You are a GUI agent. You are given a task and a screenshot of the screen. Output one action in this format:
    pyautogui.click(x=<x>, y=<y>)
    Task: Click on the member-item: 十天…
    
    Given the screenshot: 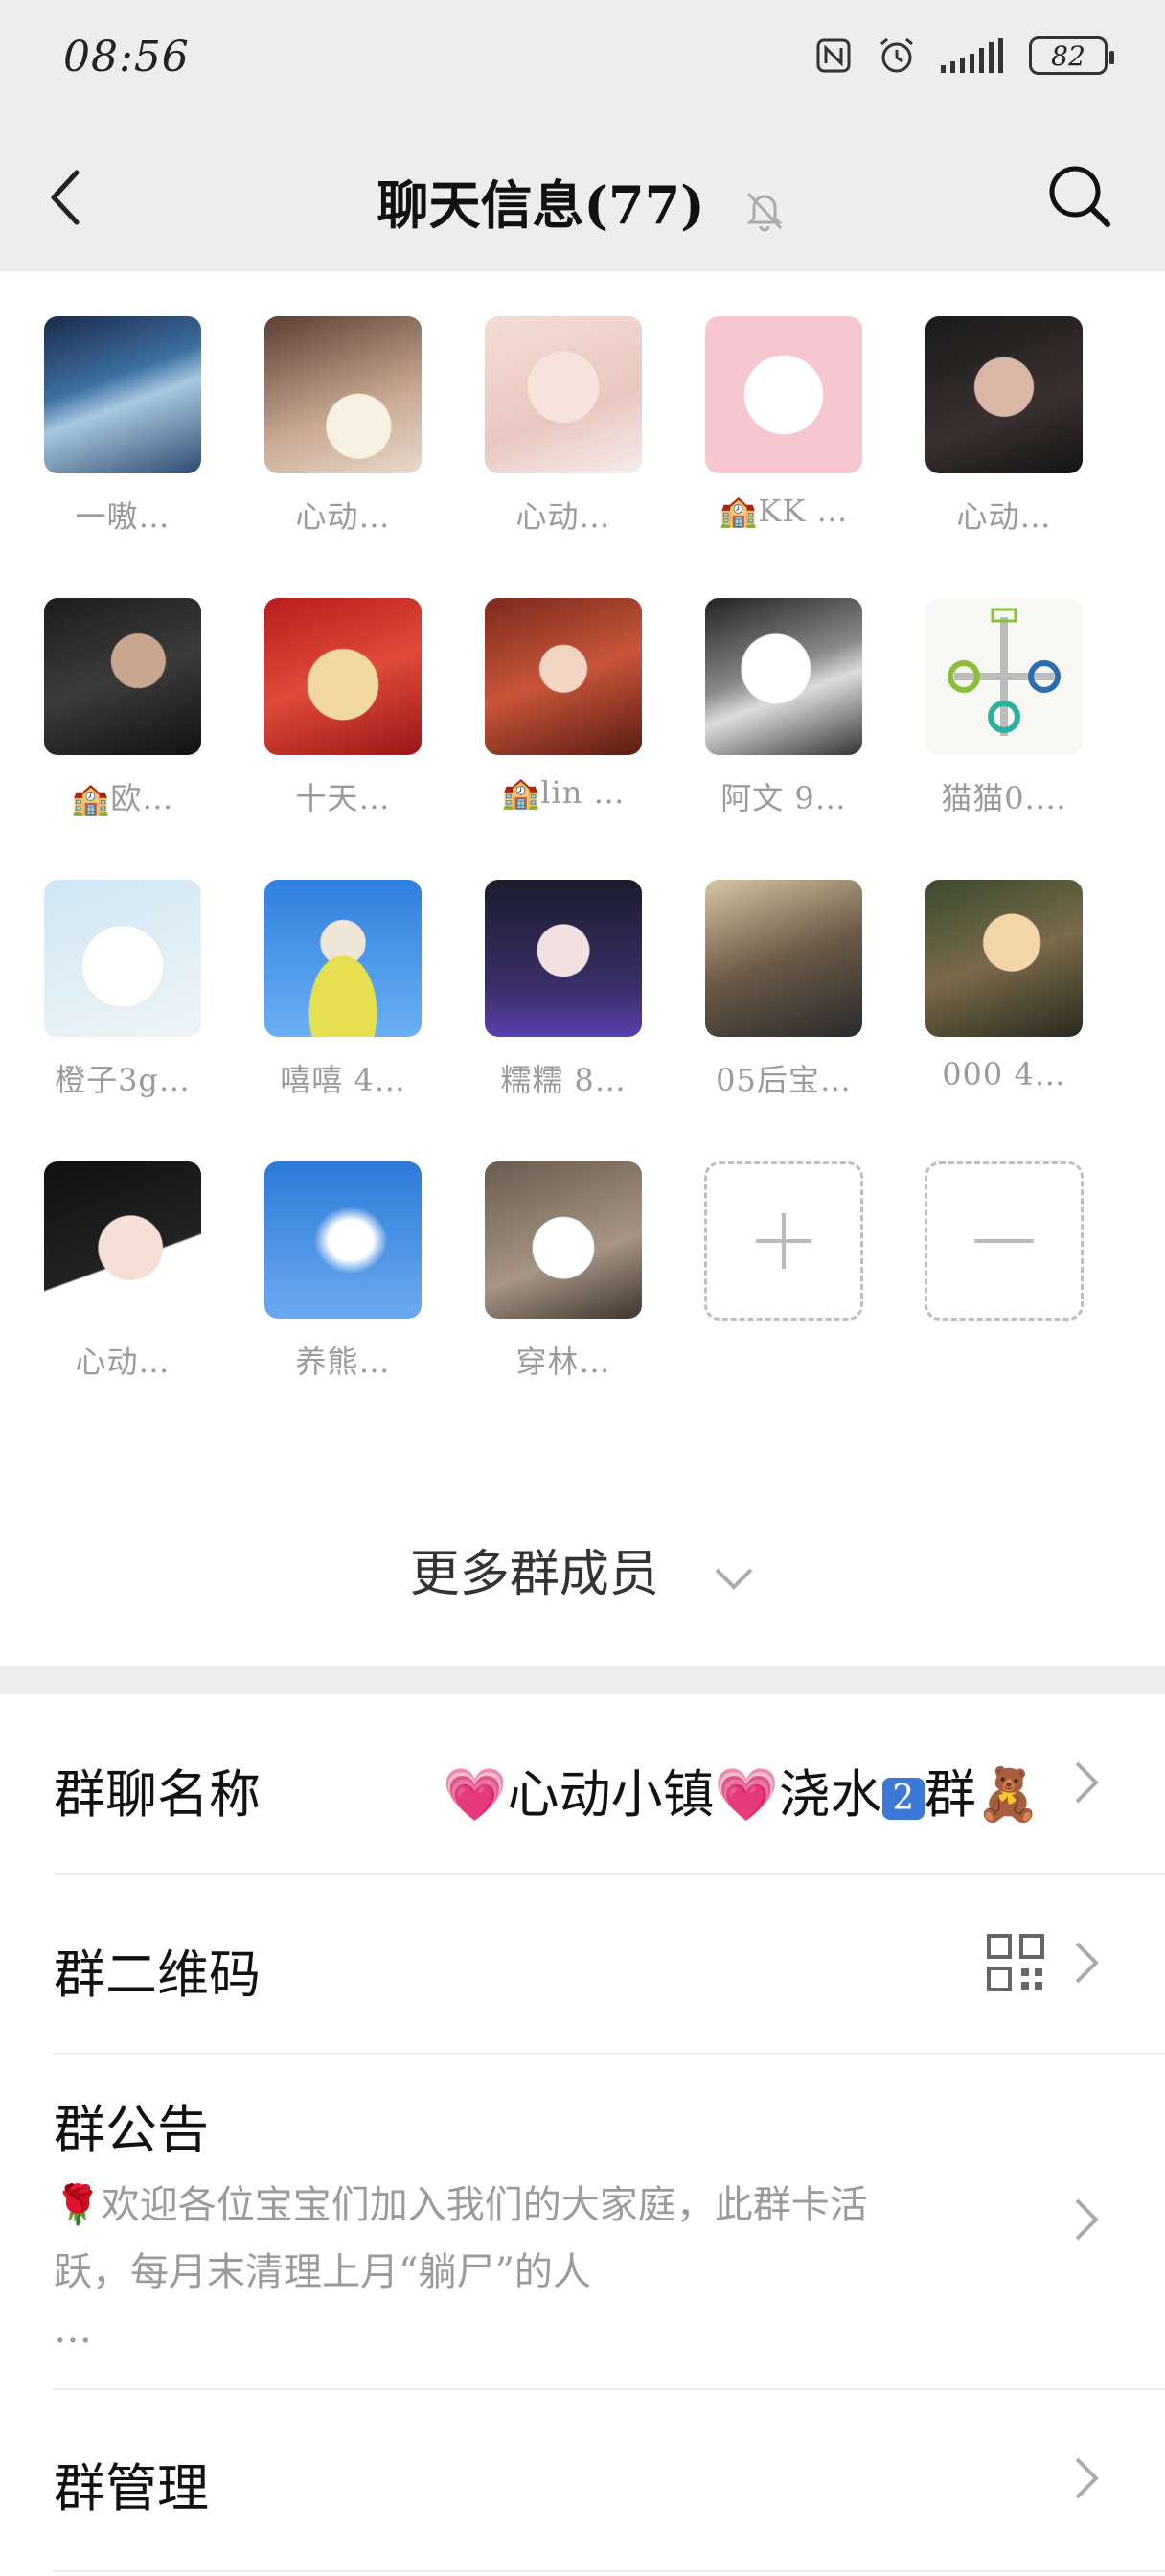 What is the action you would take?
    pyautogui.click(x=343, y=708)
    